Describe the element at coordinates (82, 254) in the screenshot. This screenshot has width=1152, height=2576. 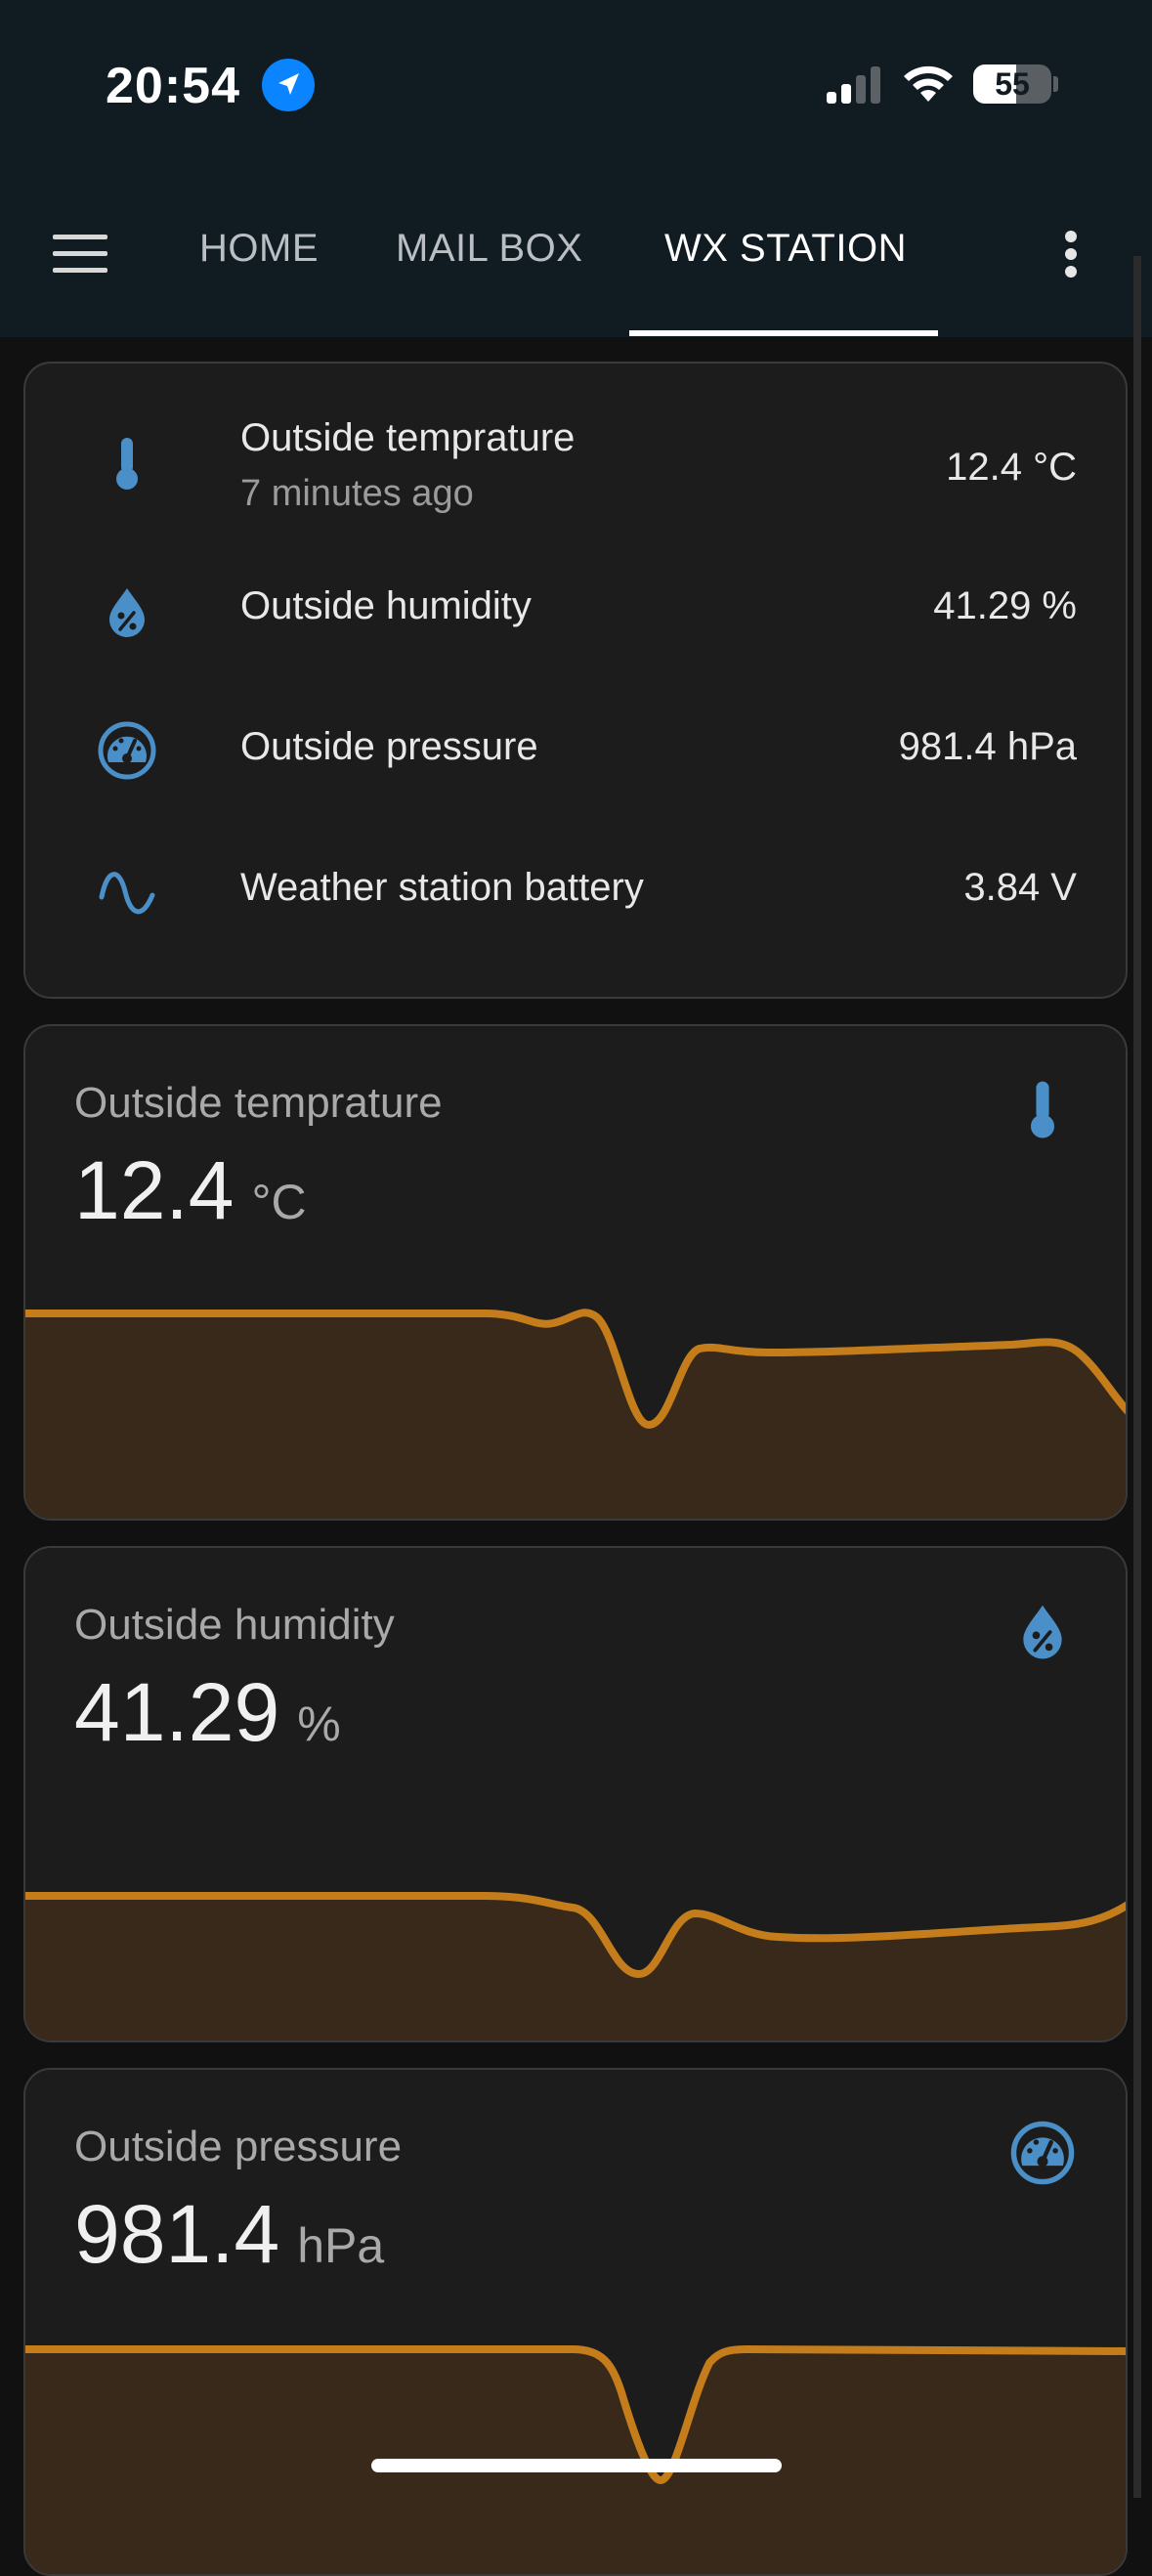
I see `hamburger-menu-icon` at that location.